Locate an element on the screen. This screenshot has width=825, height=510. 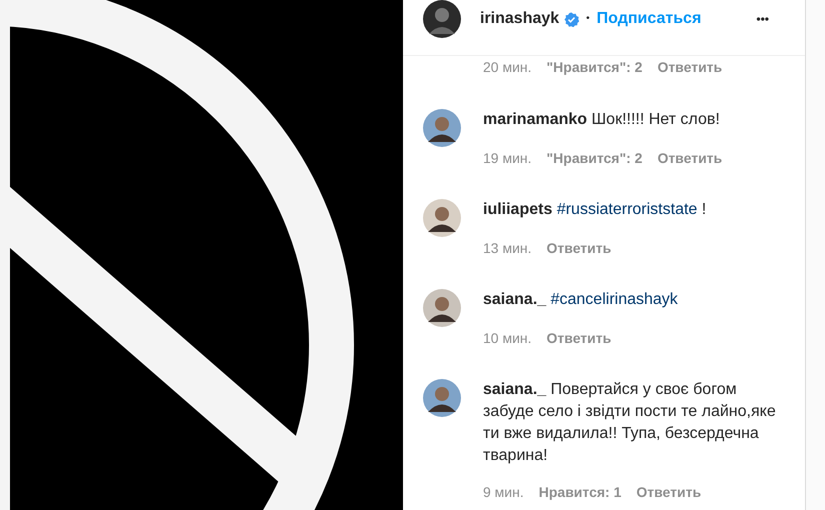
username-link: marinamanko is located at coordinates (535, 119).